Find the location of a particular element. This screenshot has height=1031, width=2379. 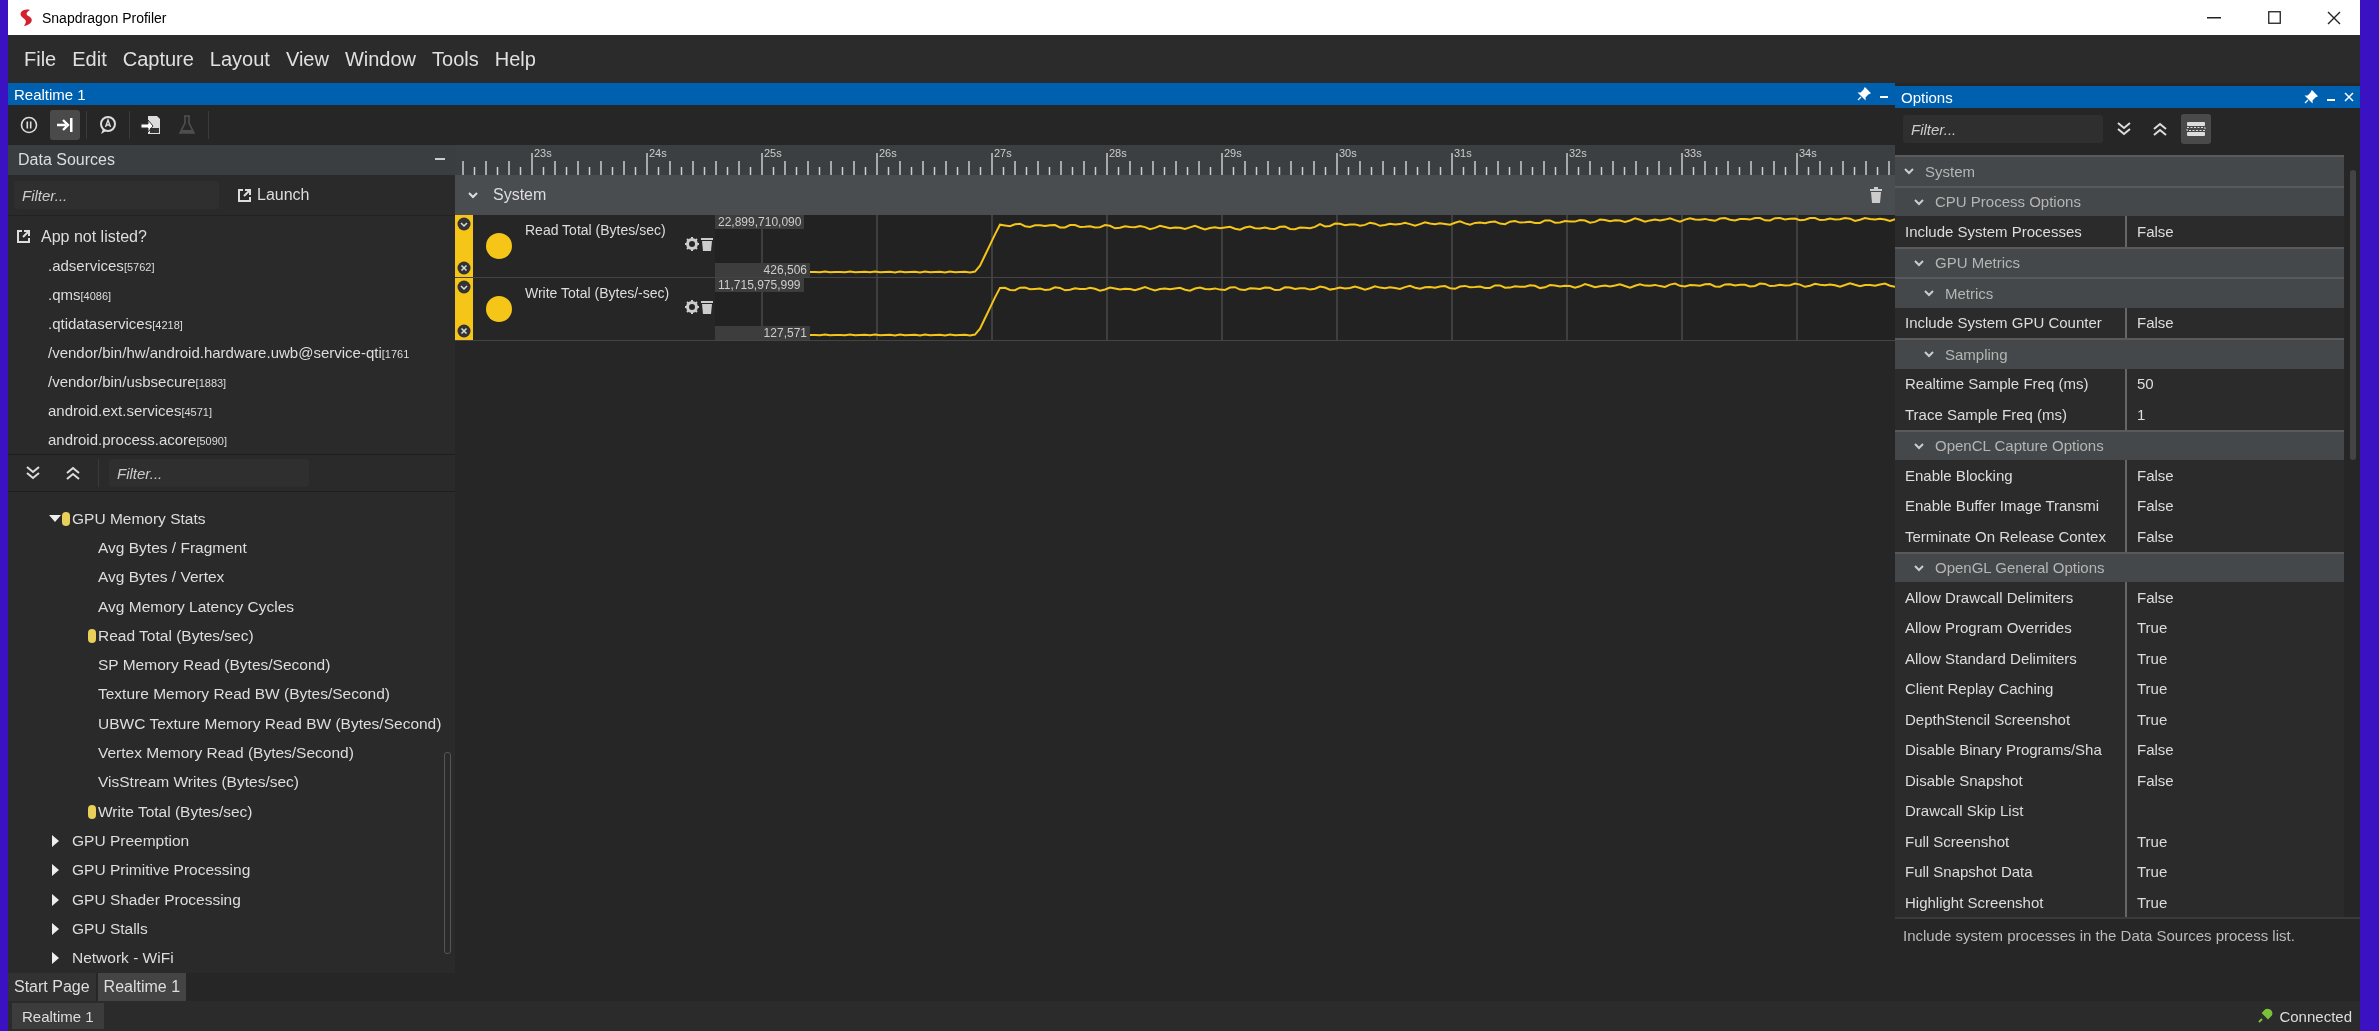

property-name: Highlight Screenshot is located at coordinates (1974, 902).